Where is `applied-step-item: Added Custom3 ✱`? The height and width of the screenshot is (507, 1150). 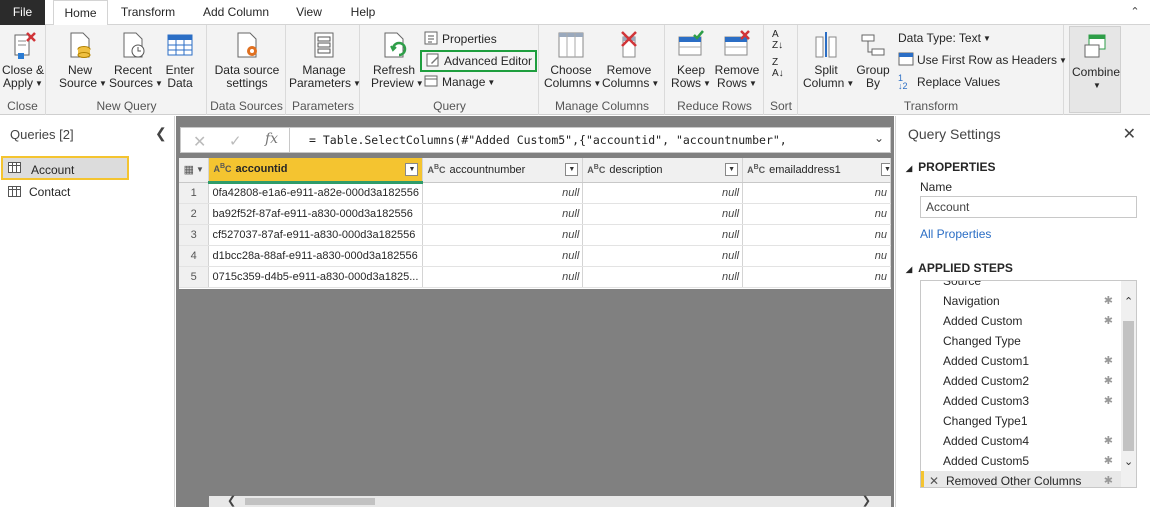
applied-step-item: Added Custom3 ✱ is located at coordinates (1021, 401).